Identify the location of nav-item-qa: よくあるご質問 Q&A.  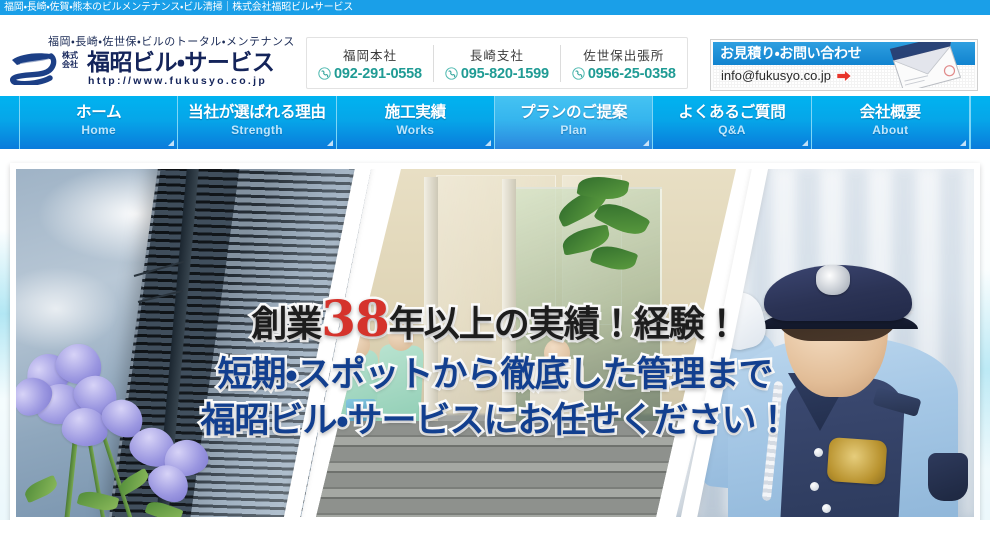
(732, 122).